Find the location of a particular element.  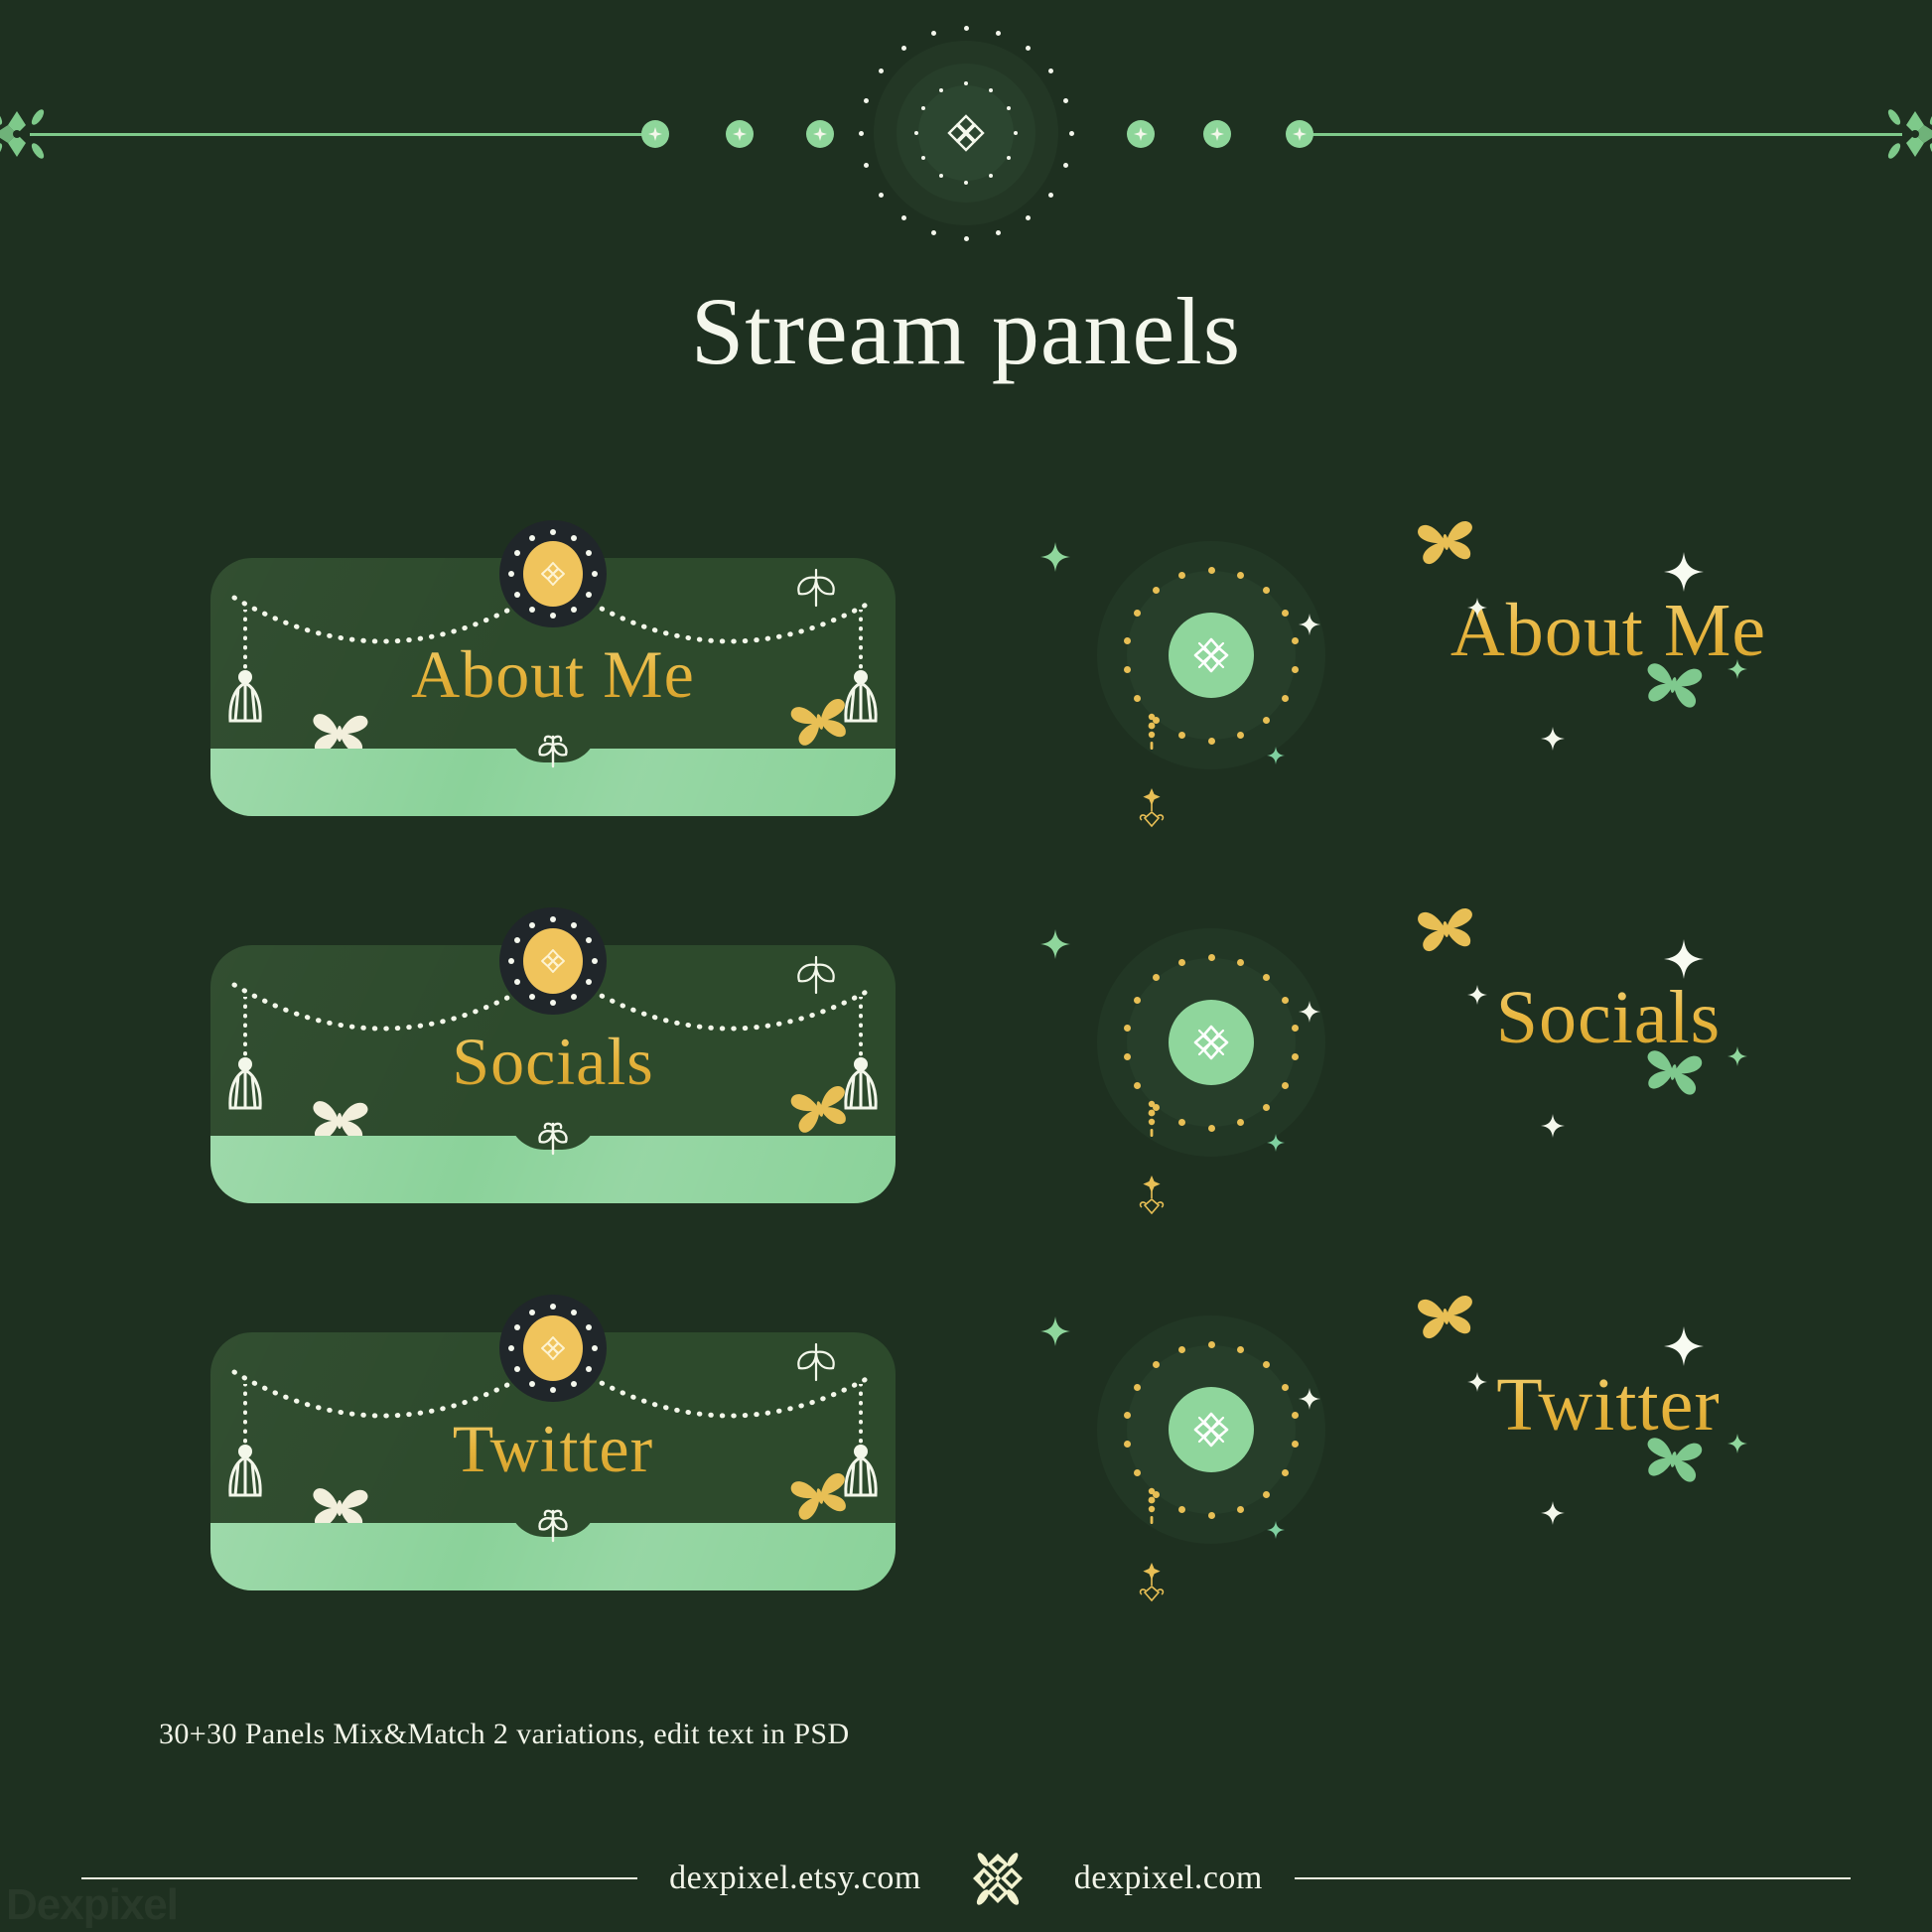

footer-rule-left is located at coordinates (359, 1878).